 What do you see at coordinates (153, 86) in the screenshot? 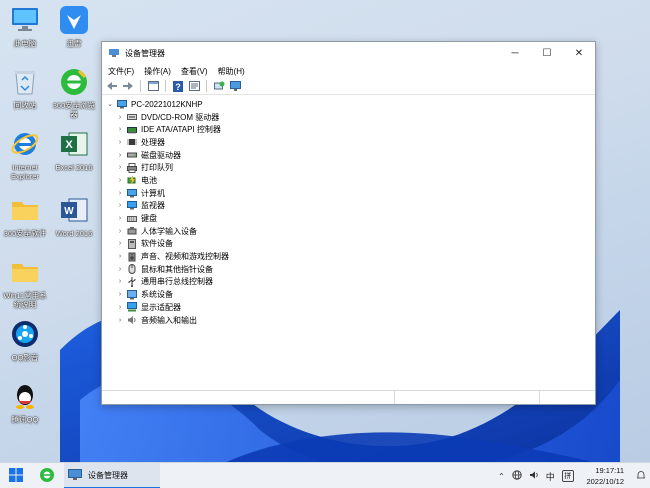
I see `console-tree-icon` at bounding box center [153, 86].